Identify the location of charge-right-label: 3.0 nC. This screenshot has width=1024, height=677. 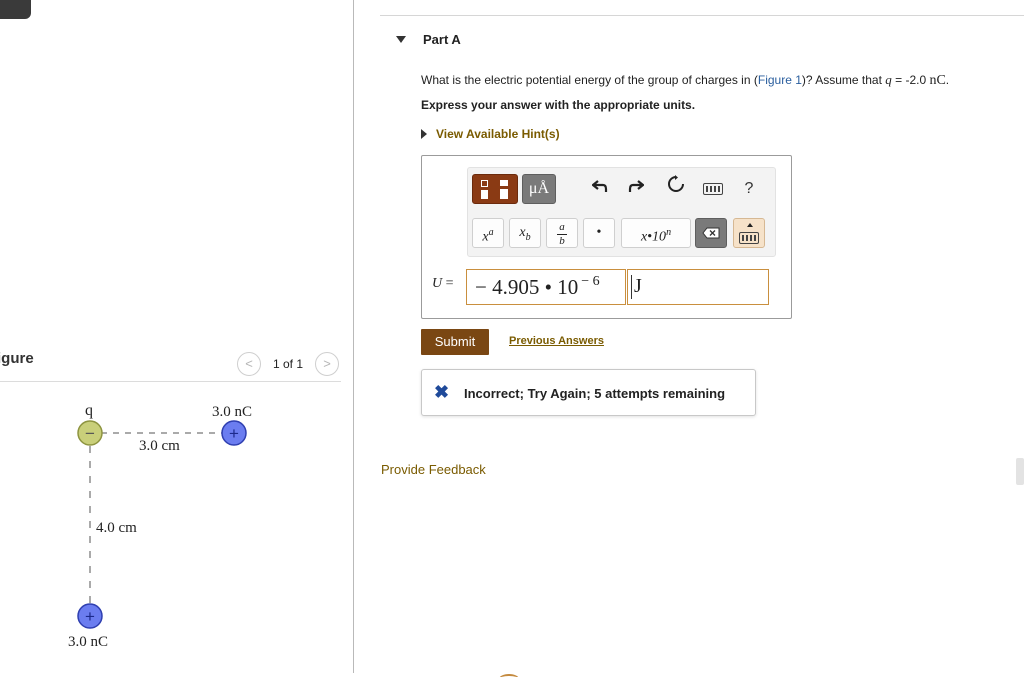
(232, 412).